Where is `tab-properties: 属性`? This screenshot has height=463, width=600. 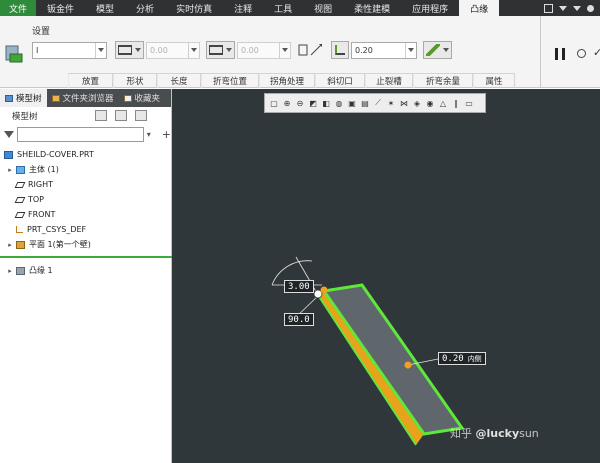
tab-properties: 属性 is located at coordinates (494, 81).